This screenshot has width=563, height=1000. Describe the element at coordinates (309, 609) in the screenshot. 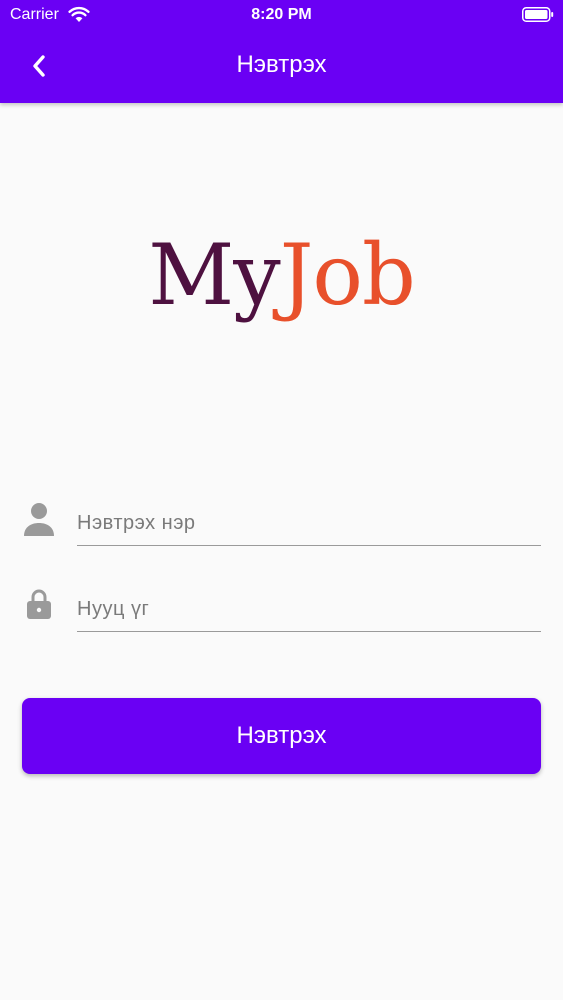

I see `password-input` at that location.